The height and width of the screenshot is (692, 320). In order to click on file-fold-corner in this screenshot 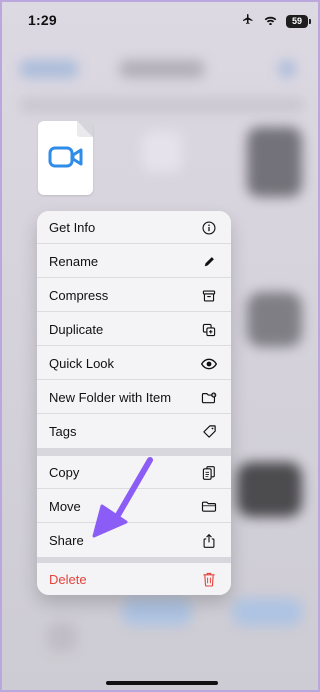, I will do `click(85, 129)`.